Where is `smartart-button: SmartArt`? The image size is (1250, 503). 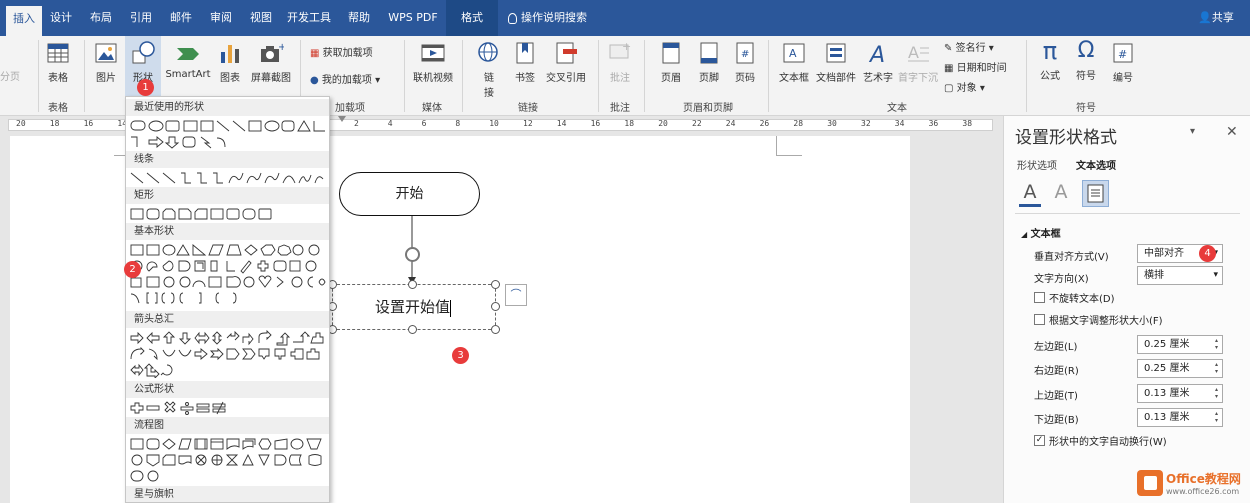 smartart-button: SmartArt is located at coordinates (188, 60).